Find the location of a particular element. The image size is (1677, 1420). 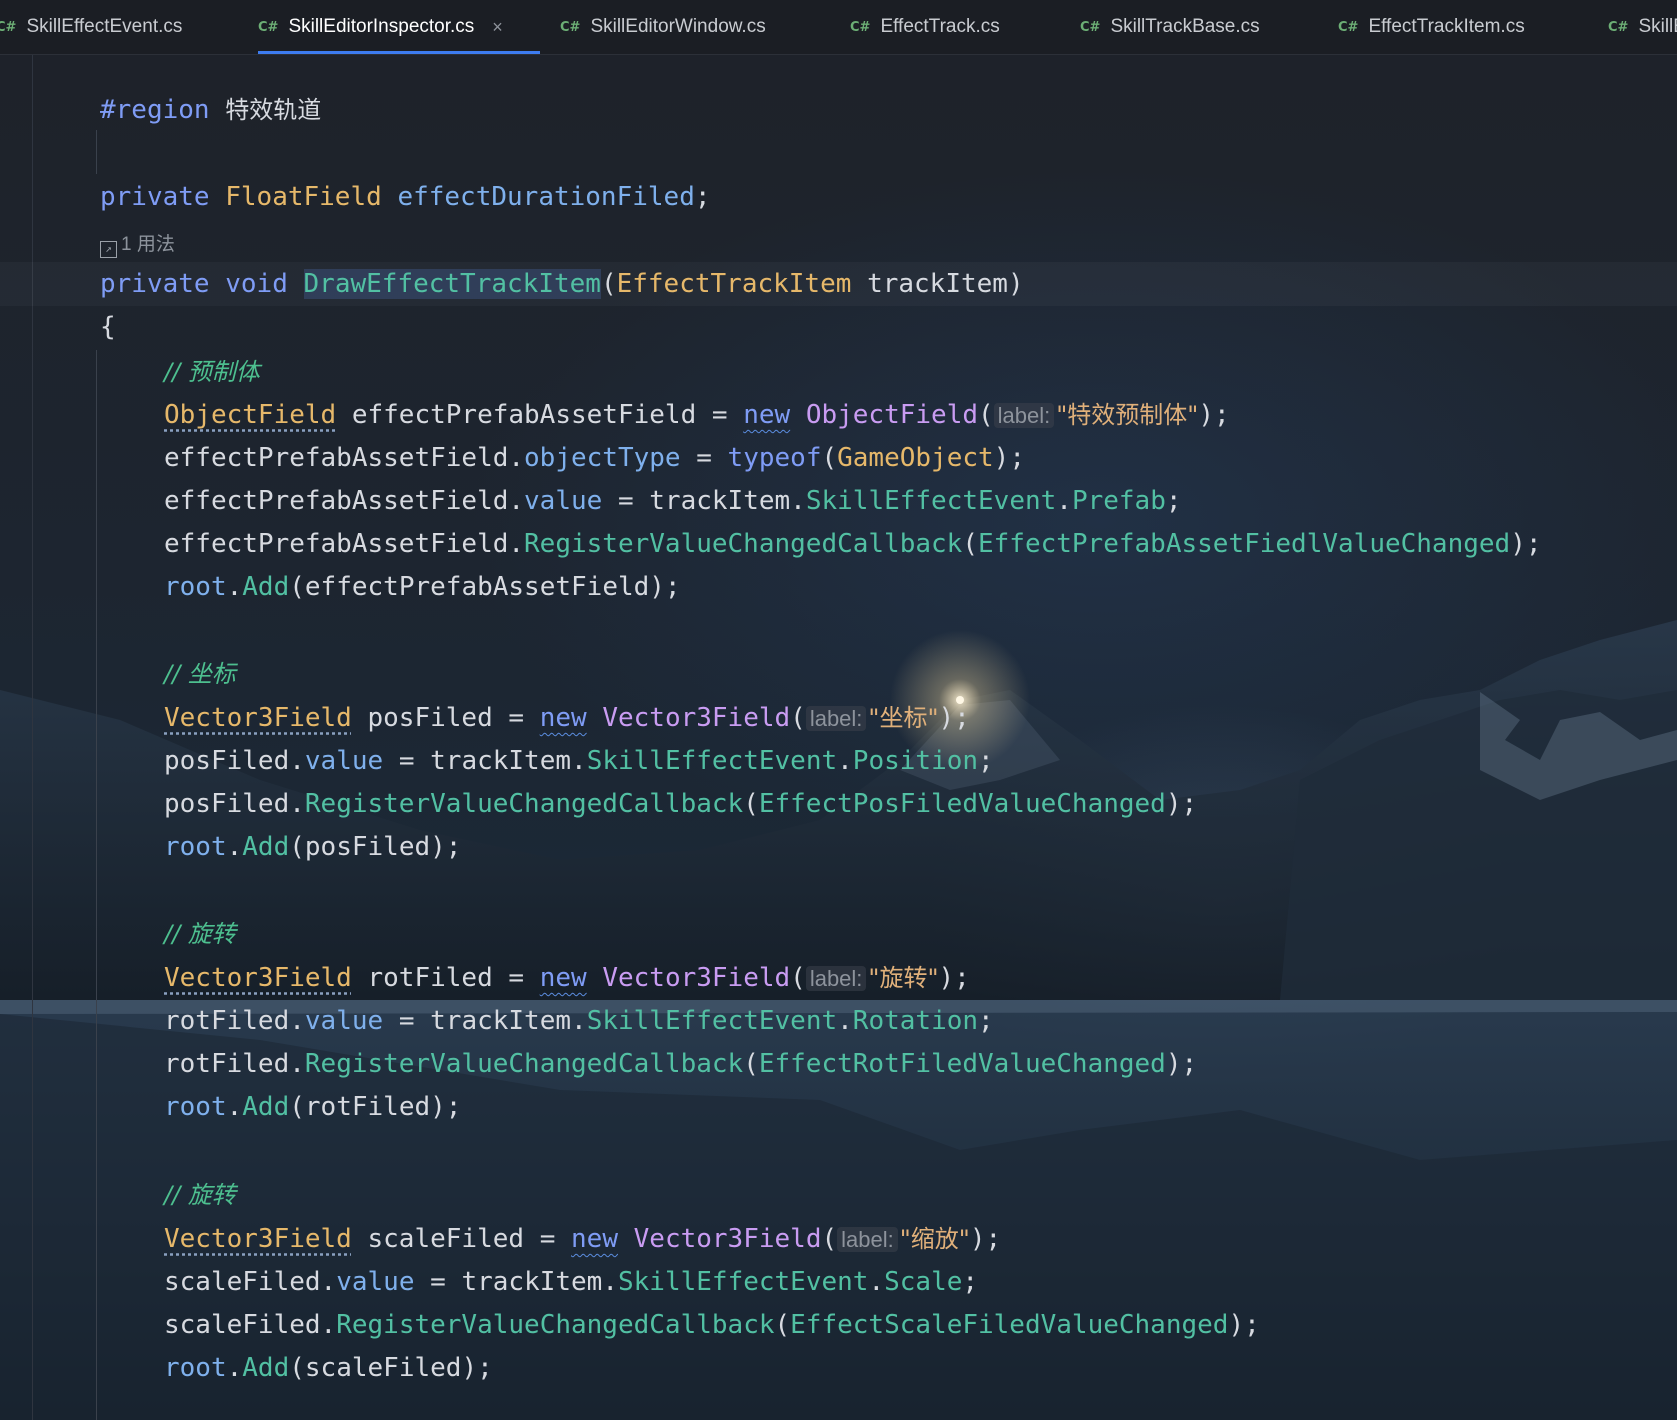

tab-label: SkillE is located at coordinates (1657, 26).